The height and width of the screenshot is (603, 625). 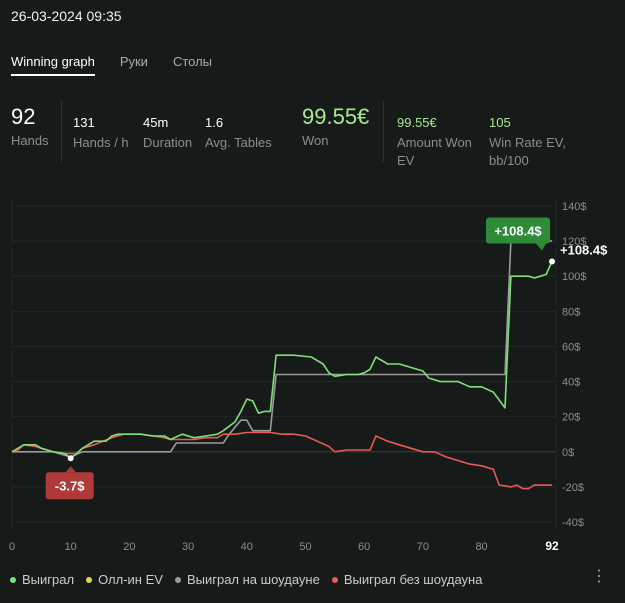 I want to click on legend-label-showdown: Выиграл на шоудауне, so click(x=253, y=579).